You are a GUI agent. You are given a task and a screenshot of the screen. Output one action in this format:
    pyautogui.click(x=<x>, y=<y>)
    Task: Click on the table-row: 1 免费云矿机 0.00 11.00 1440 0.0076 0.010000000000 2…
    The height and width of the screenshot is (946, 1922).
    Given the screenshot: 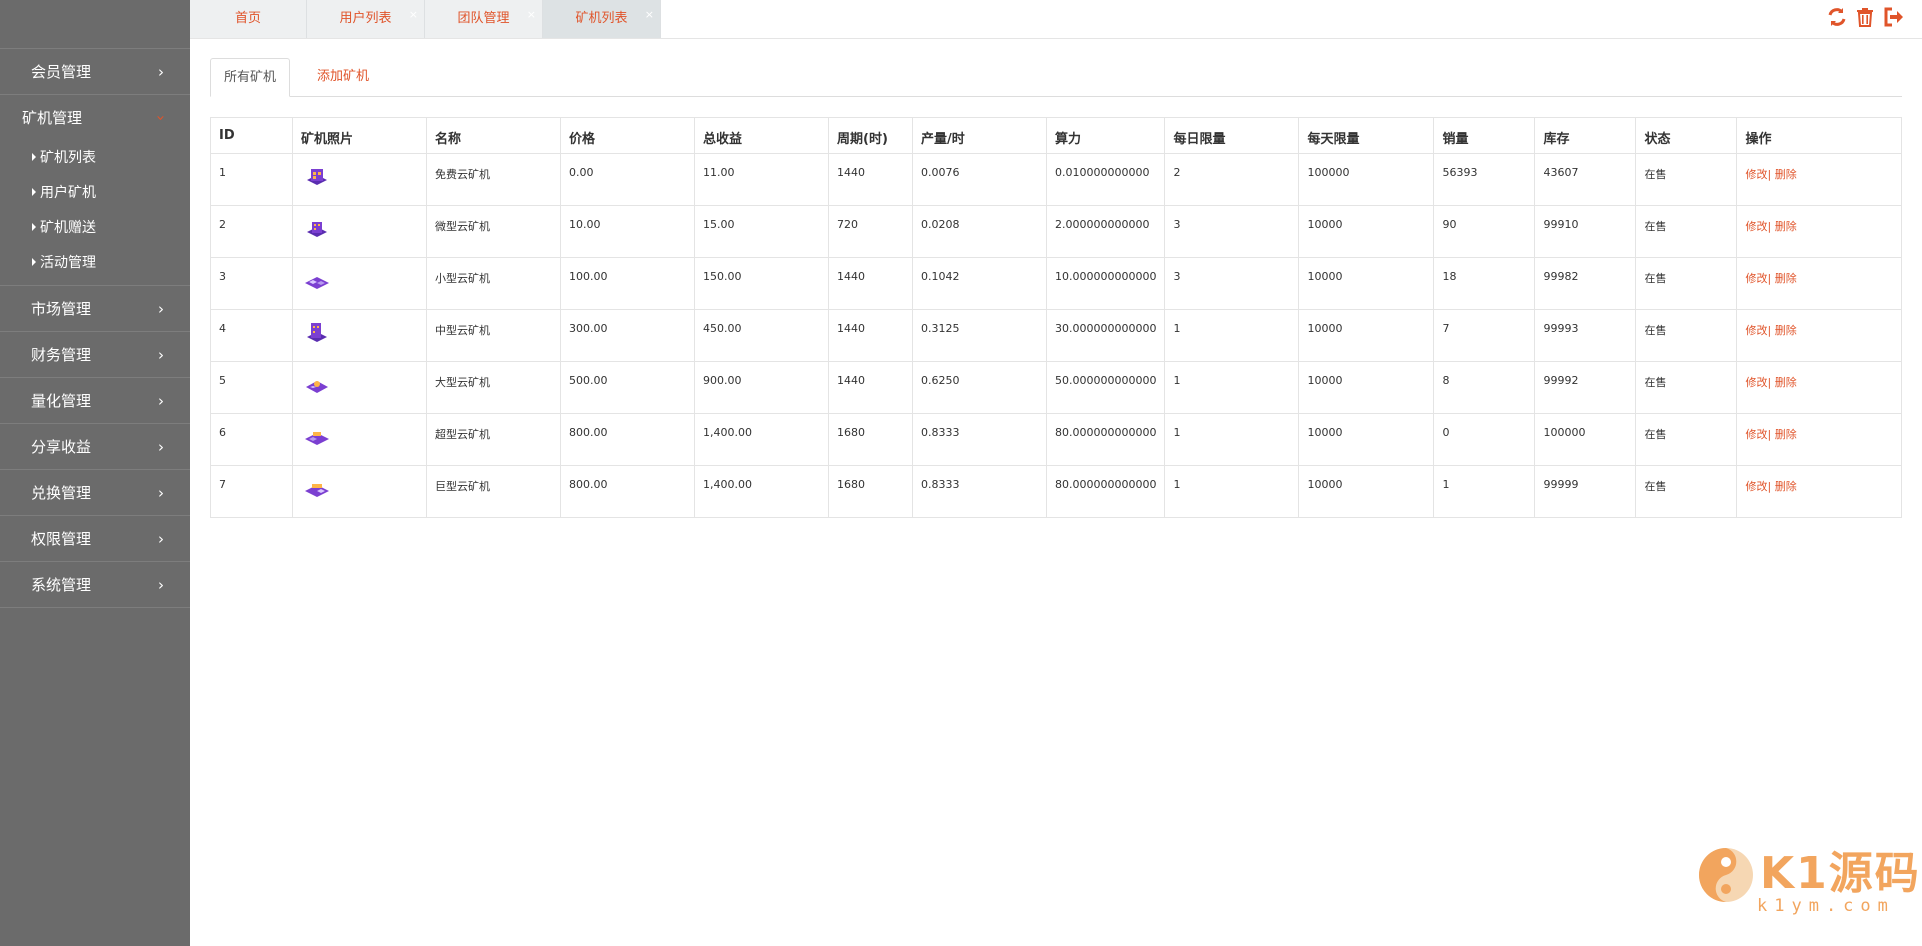 What is the action you would take?
    pyautogui.click(x=1056, y=179)
    